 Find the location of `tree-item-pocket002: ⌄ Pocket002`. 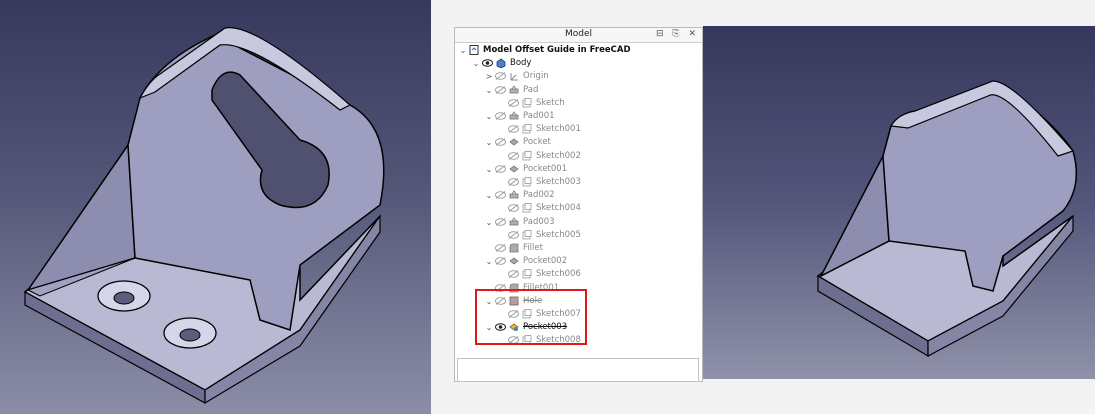

tree-item-pocket002: ⌄ Pocket002 is located at coordinates (577, 261).